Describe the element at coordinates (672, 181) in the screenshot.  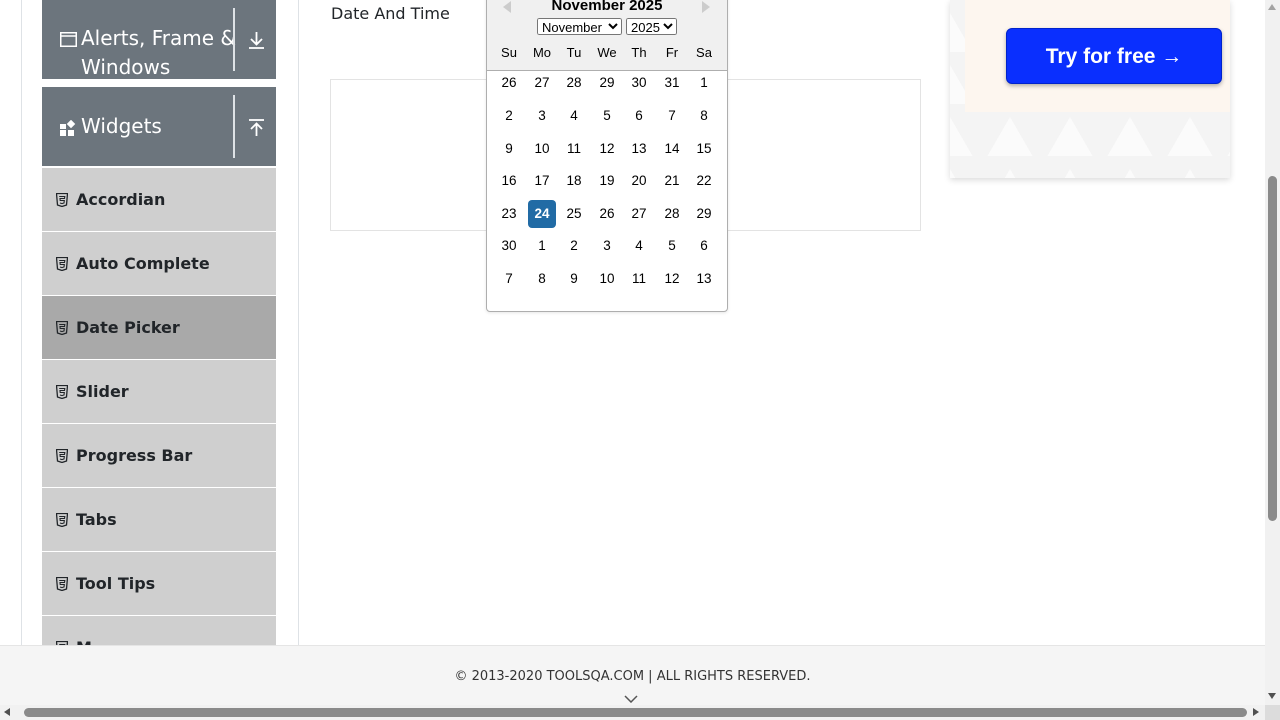
I see `calendar-day: 21` at that location.